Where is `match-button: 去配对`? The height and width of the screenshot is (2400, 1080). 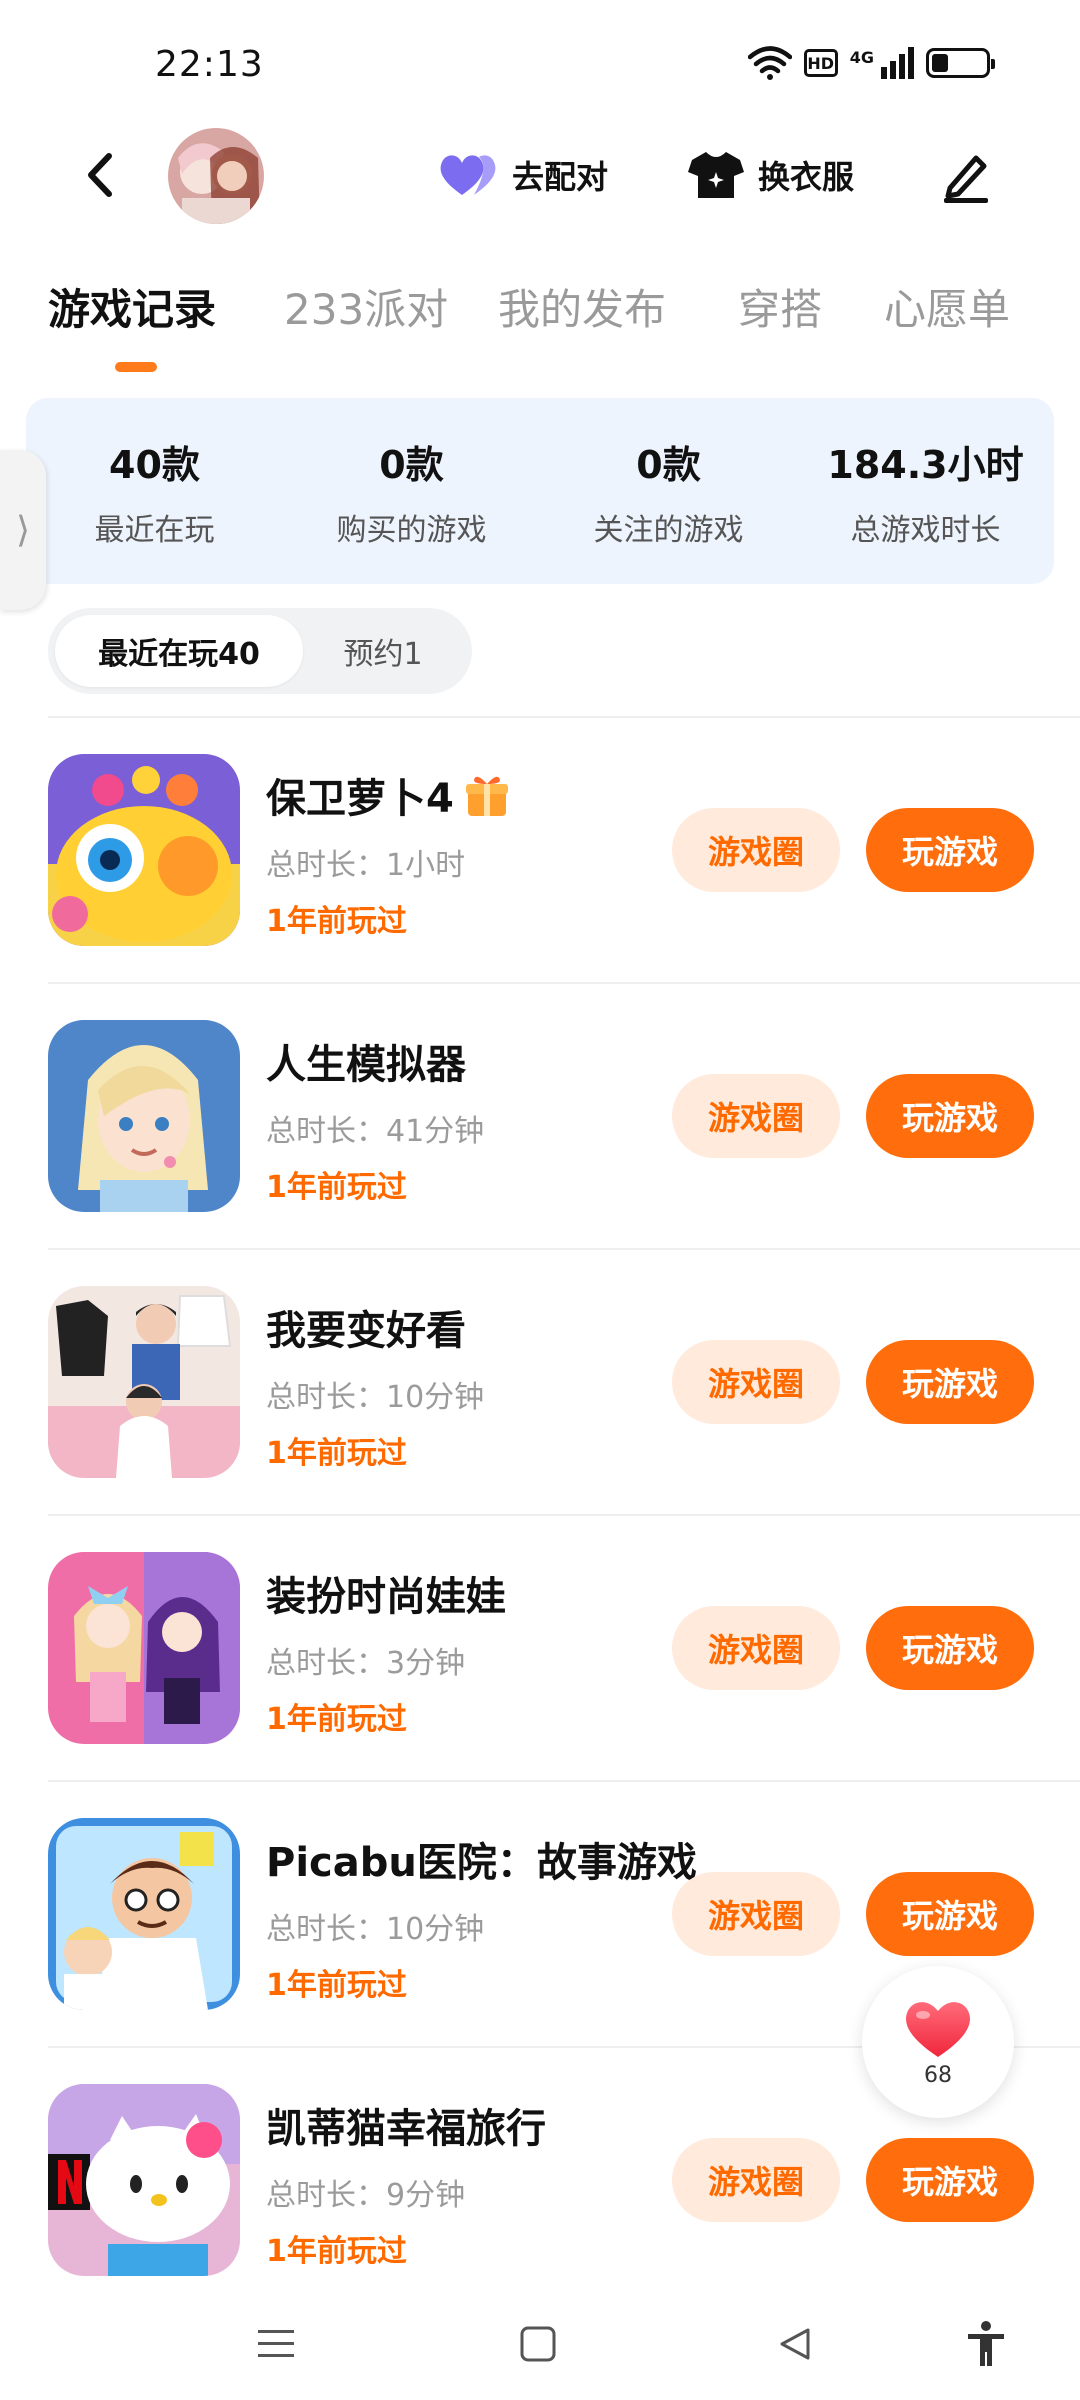
match-button: 去配对 is located at coordinates (523, 175).